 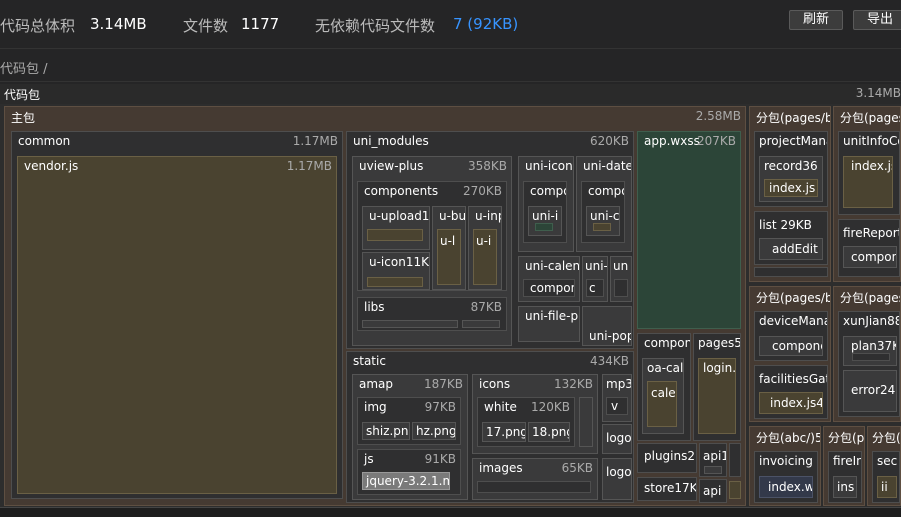 I want to click on node-api-1-child, so click(x=713, y=470).